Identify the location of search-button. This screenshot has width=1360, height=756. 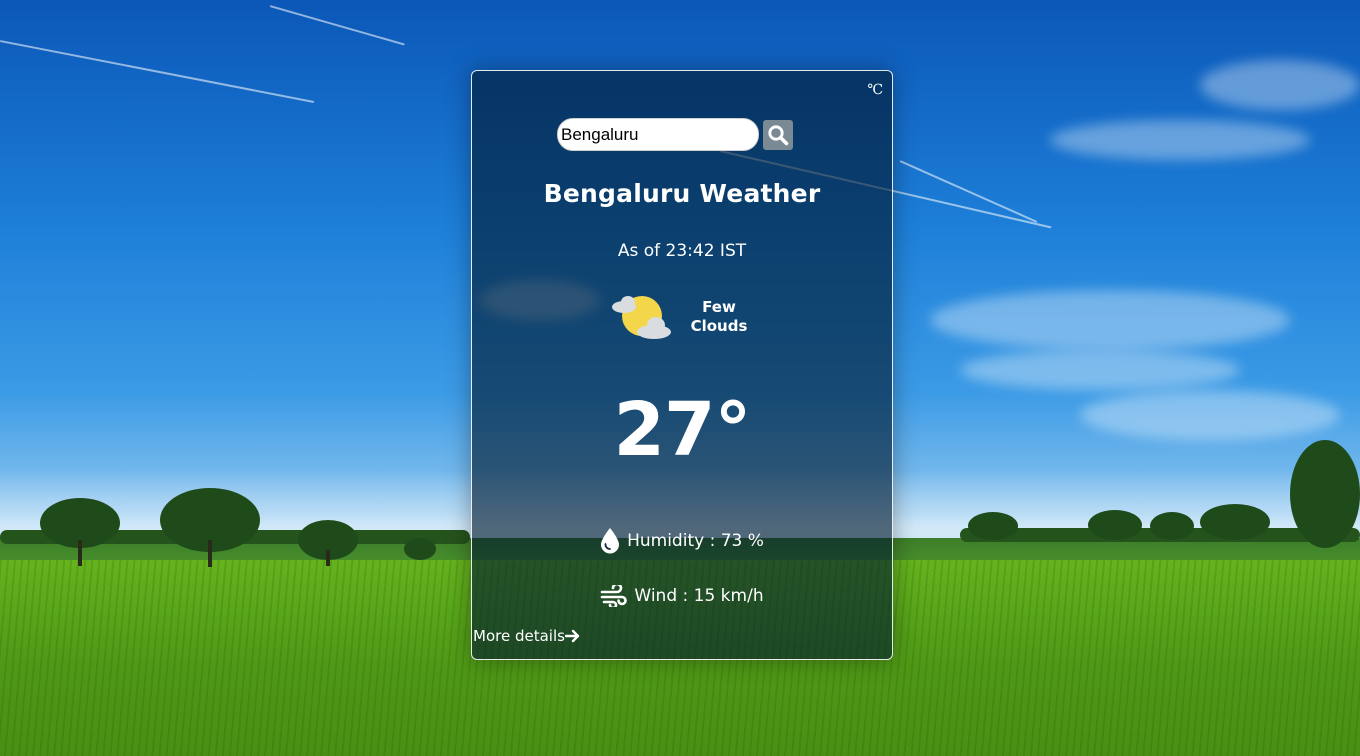
(778, 134).